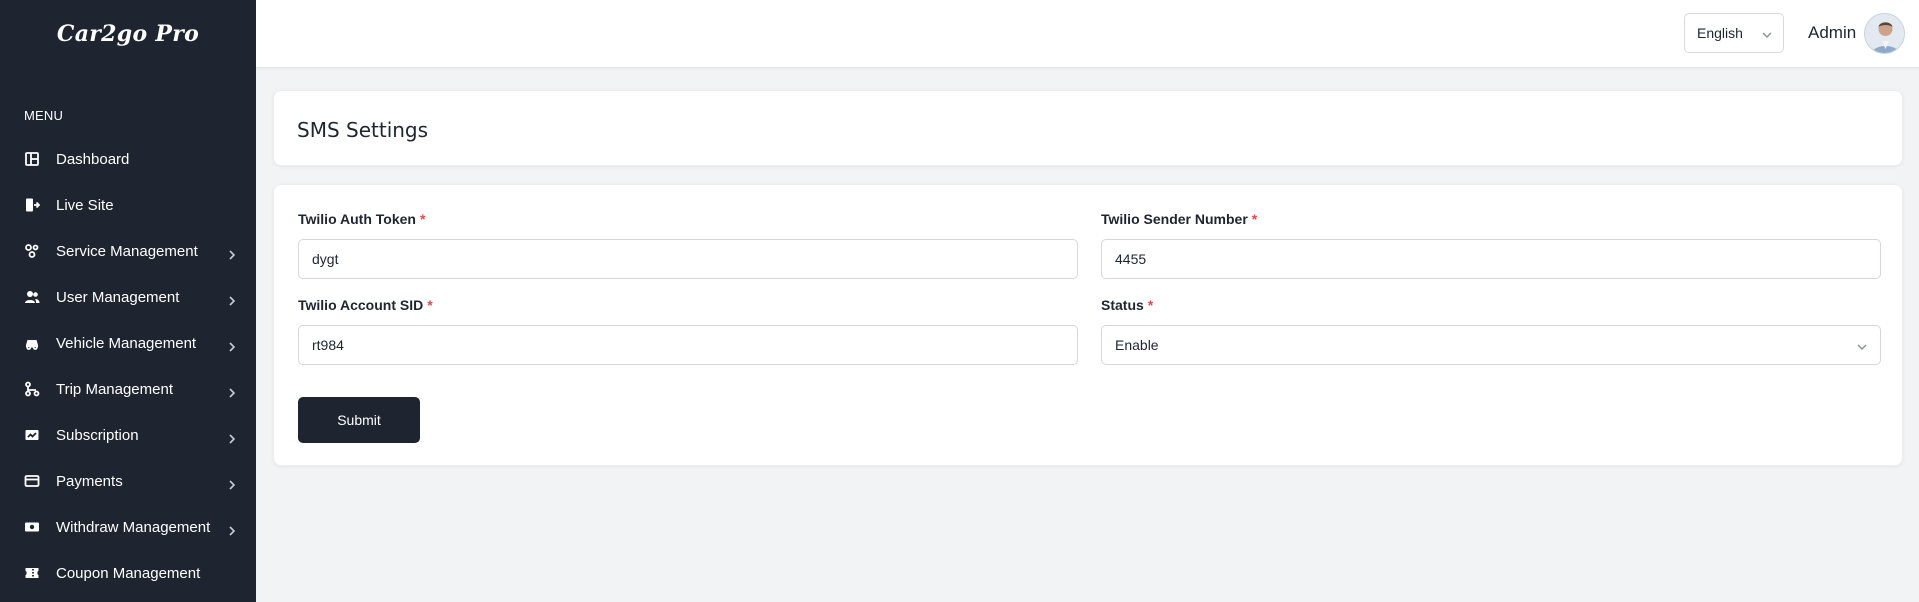 The width and height of the screenshot is (1919, 602). What do you see at coordinates (32, 389) in the screenshot?
I see `trip-icon` at bounding box center [32, 389].